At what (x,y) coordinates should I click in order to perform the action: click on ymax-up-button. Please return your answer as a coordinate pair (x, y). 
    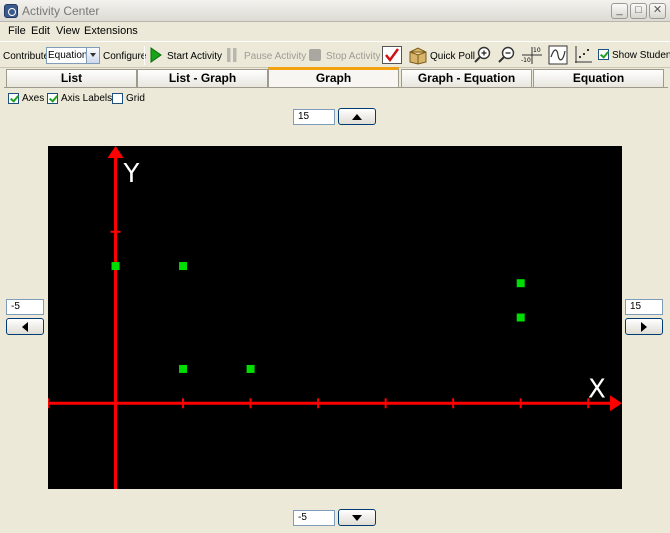
    Looking at the image, I should click on (357, 116).